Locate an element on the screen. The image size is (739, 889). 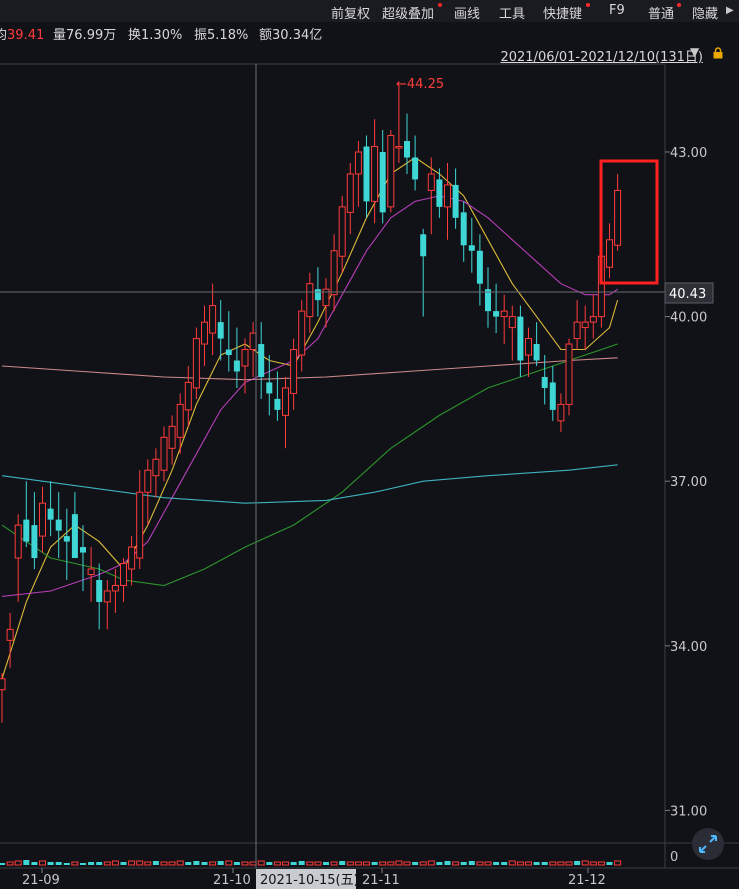
toolbar-item-tools: 工具 is located at coordinates (512, 12).